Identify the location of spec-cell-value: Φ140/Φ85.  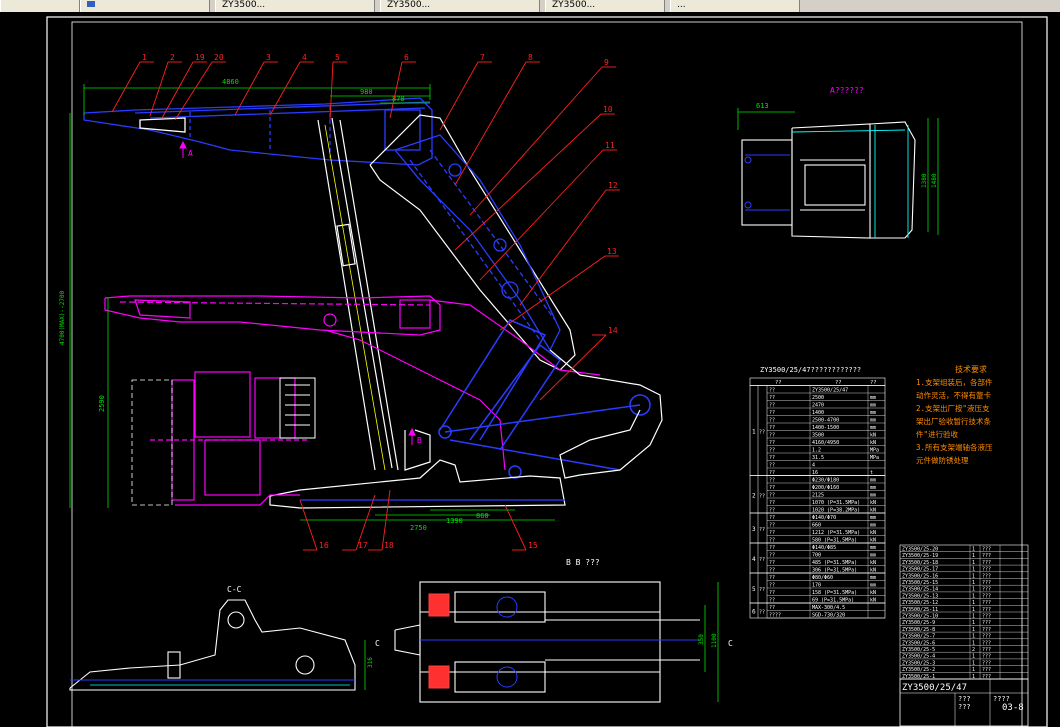
(824, 548).